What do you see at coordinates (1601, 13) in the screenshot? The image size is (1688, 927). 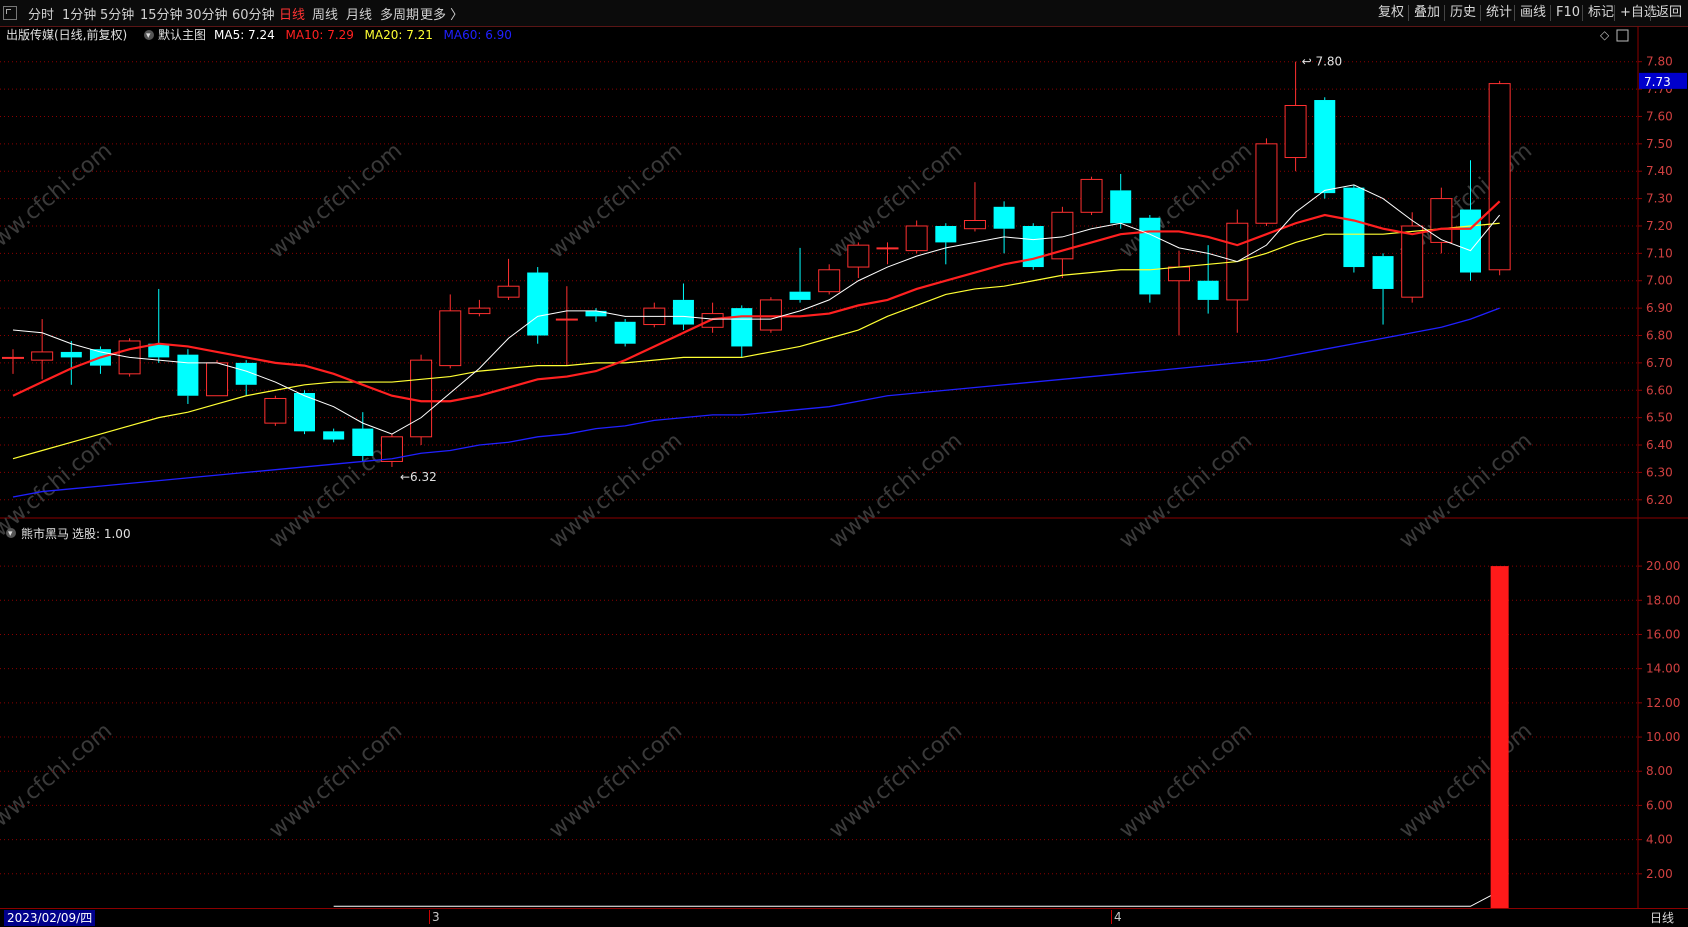 I see `toolbar-button-6: 标记` at bounding box center [1601, 13].